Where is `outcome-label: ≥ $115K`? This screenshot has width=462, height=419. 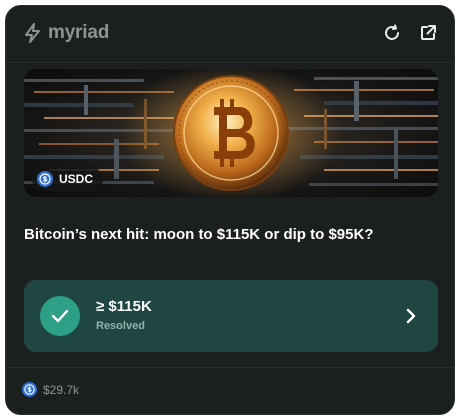
outcome-label: ≥ $115K is located at coordinates (124, 306).